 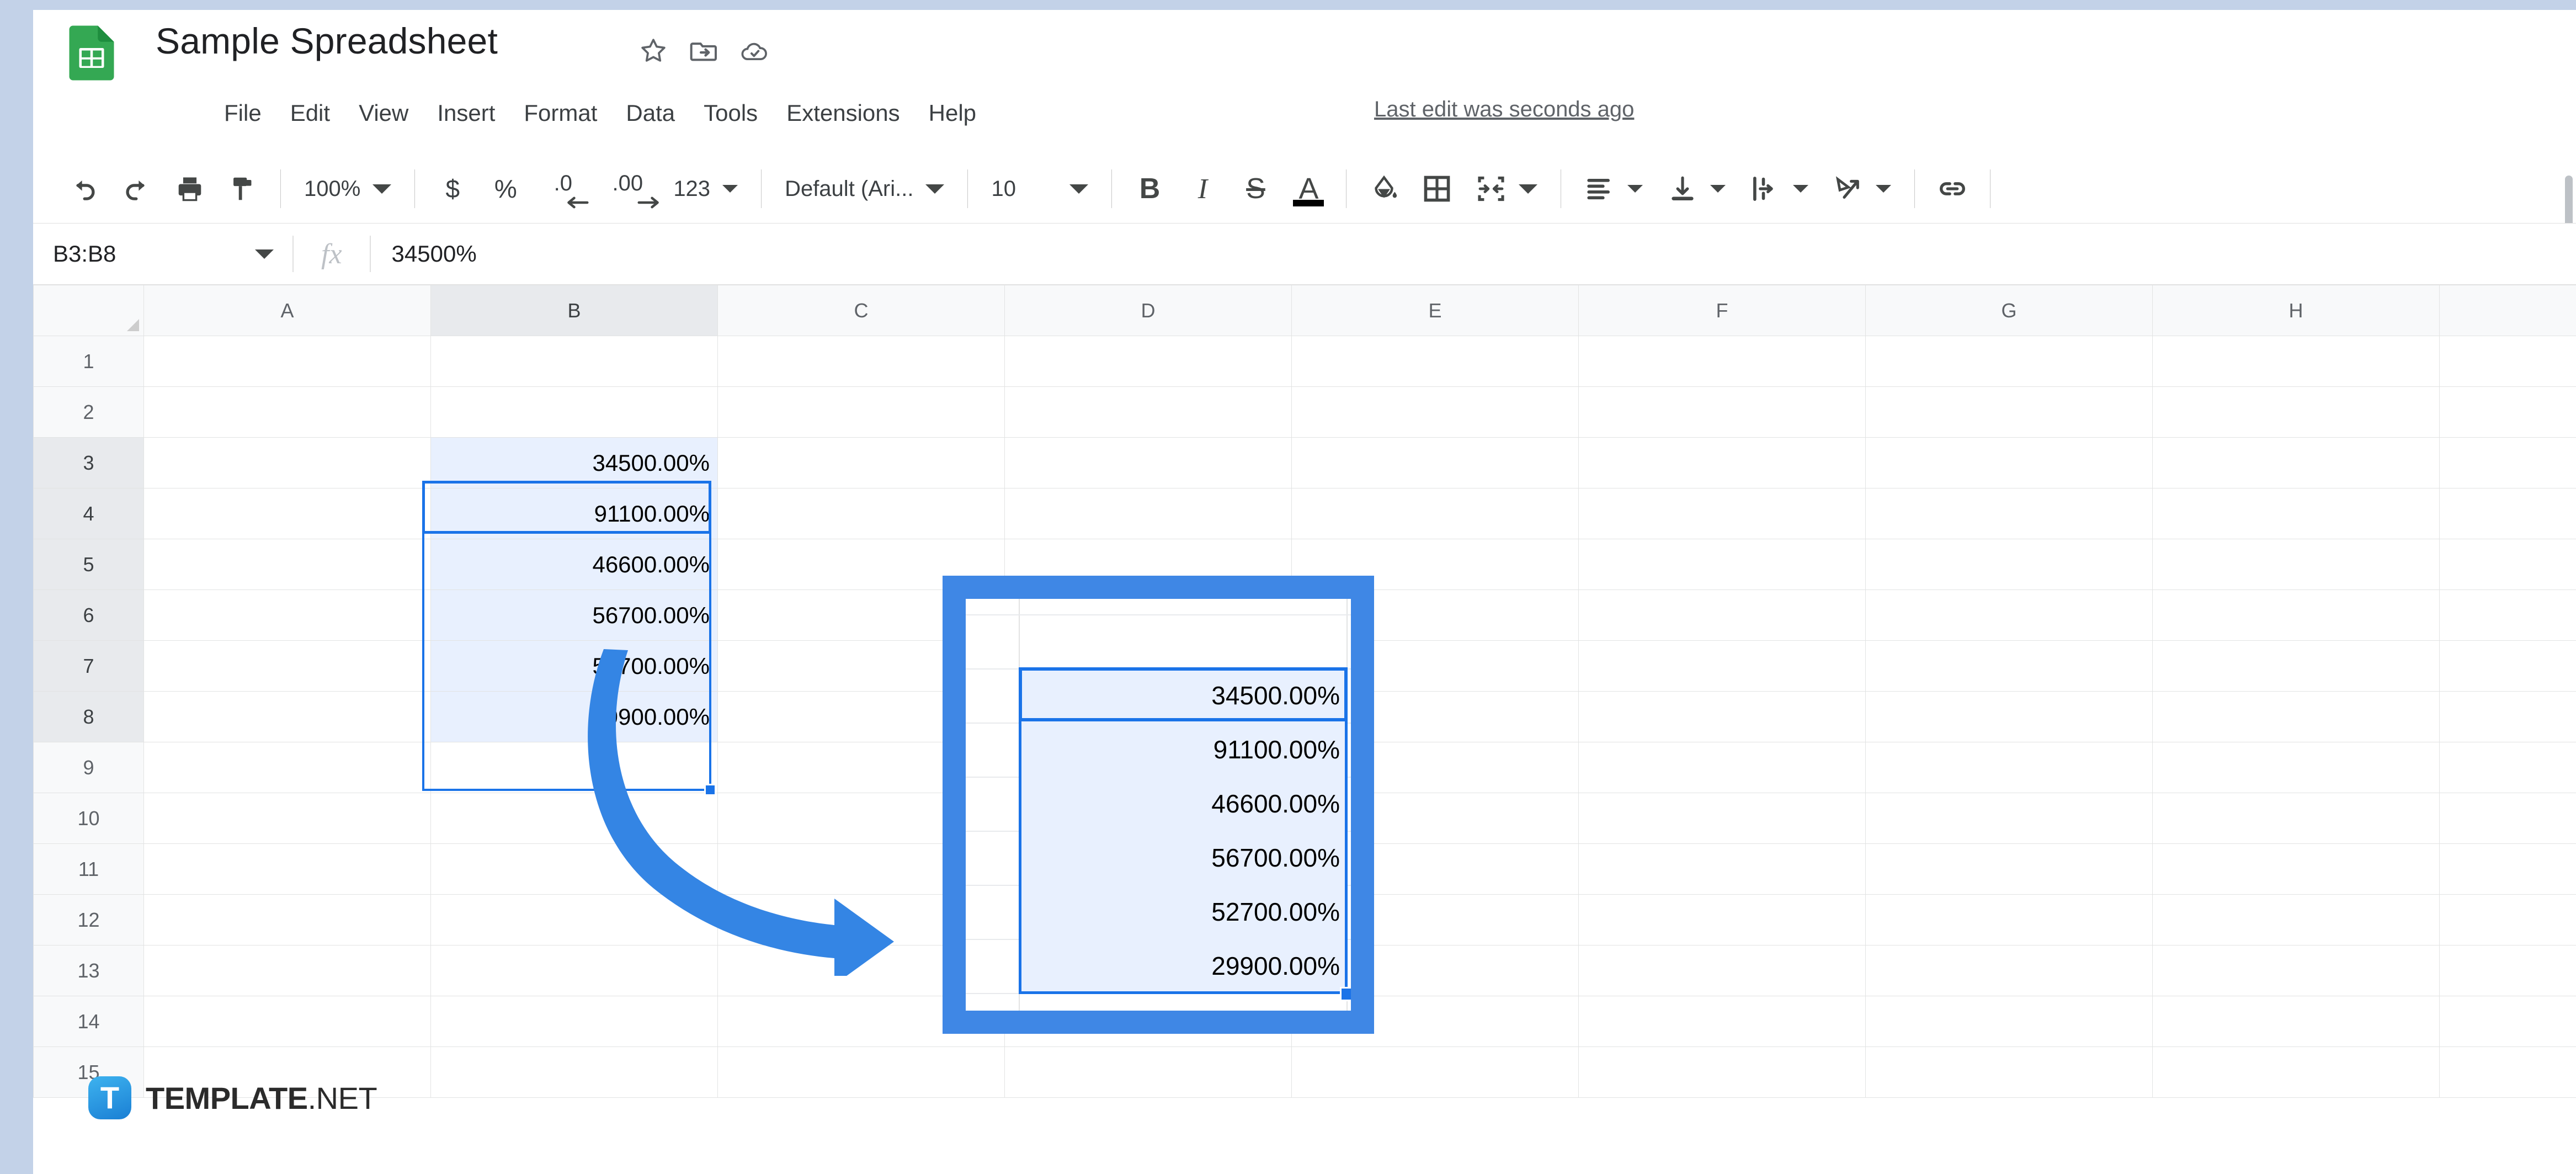 I want to click on row-header-5: 5, so click(x=88, y=564).